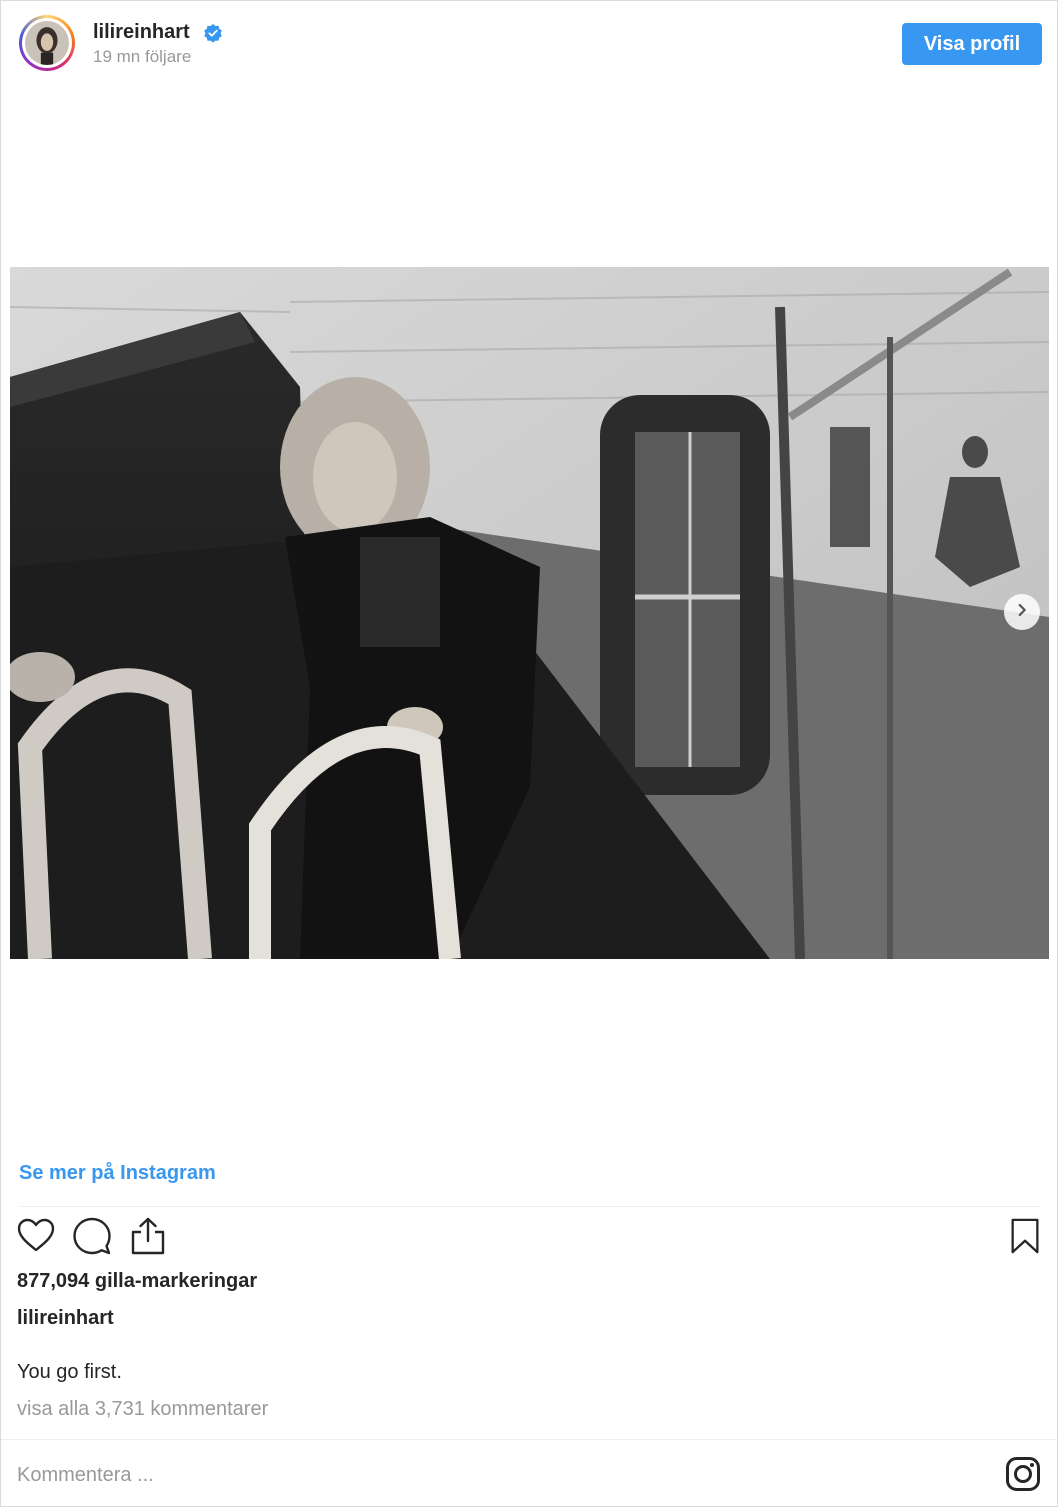  What do you see at coordinates (69, 1372) in the screenshot?
I see `caption-text: You go first.` at bounding box center [69, 1372].